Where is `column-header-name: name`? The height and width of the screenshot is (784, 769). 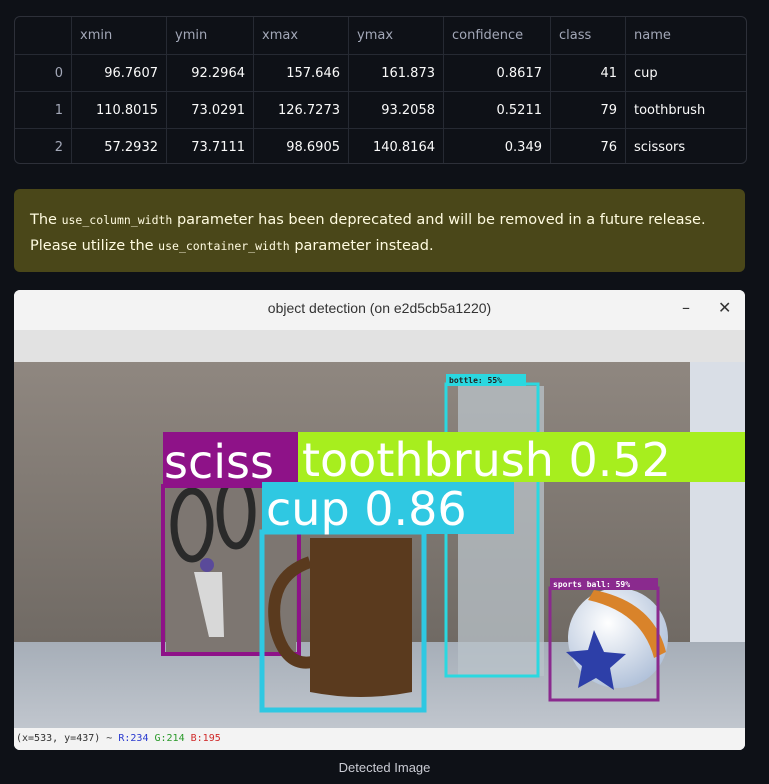
column-header-name: name is located at coordinates (685, 36).